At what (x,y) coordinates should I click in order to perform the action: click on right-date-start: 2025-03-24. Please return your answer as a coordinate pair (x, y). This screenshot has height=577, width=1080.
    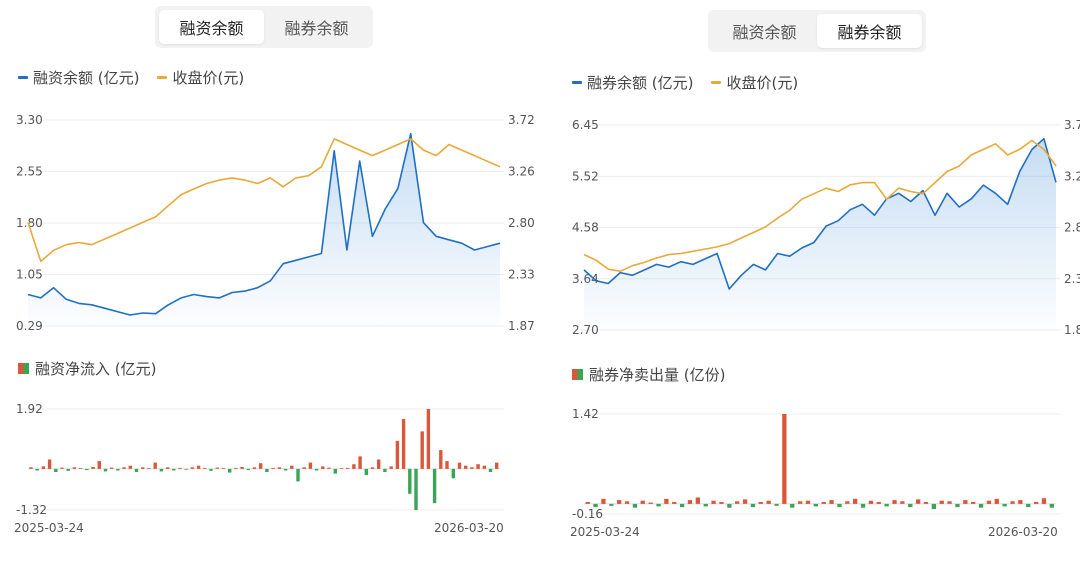
    Looking at the image, I should click on (605, 532).